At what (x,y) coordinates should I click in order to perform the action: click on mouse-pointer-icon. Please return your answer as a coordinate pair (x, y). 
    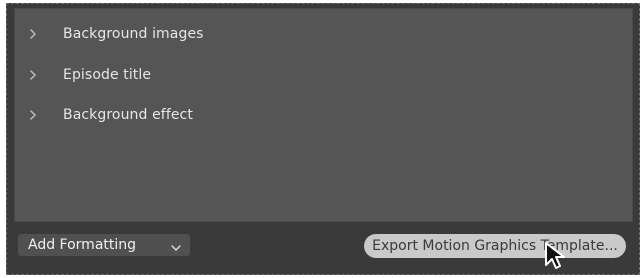
    Looking at the image, I should click on (556, 256).